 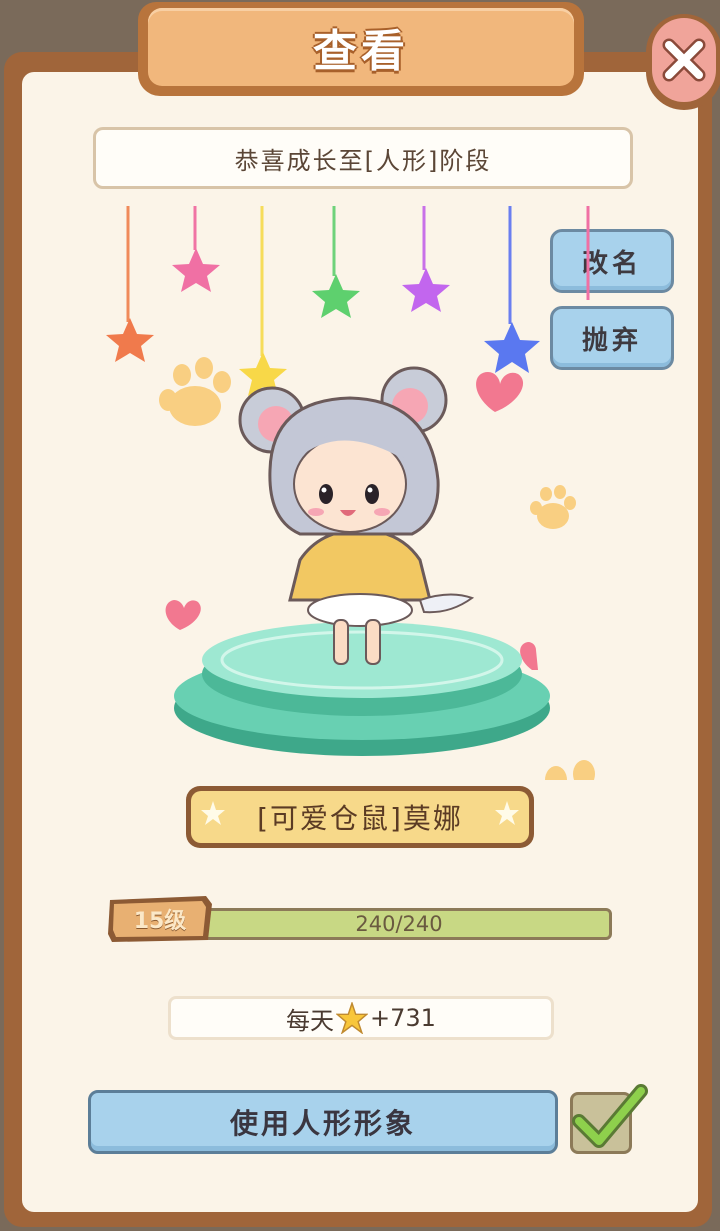 I want to click on hamster-girl-character, so click(x=356, y=515).